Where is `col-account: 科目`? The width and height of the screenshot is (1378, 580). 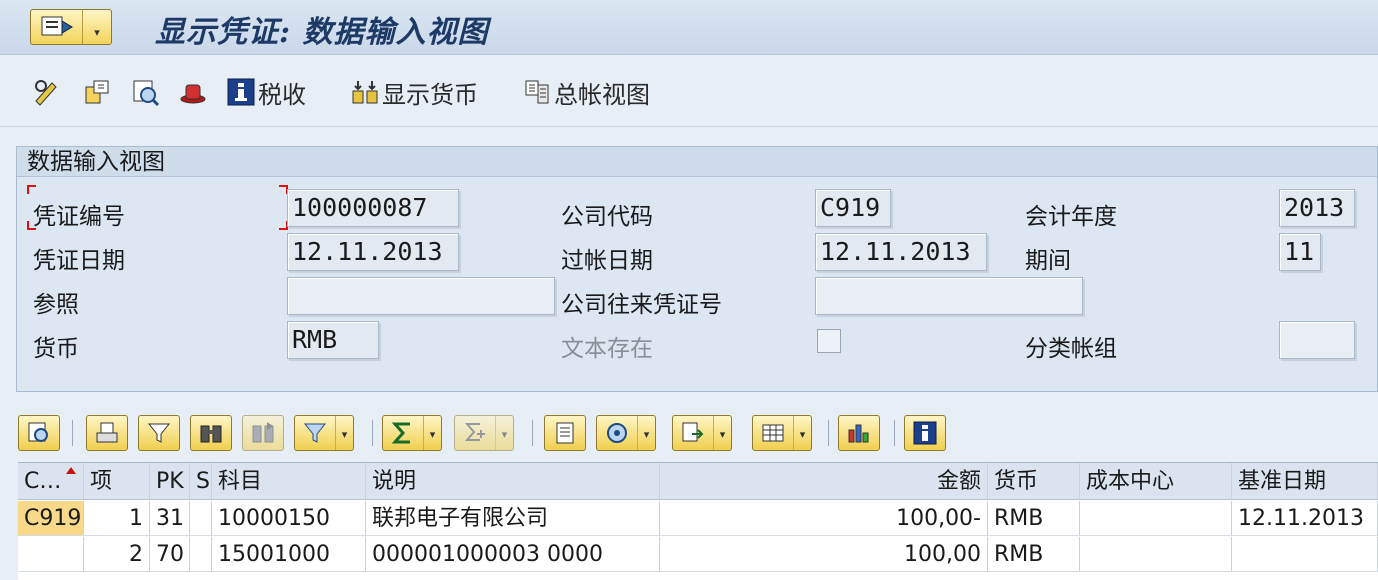 col-account: 科目 is located at coordinates (289, 481).